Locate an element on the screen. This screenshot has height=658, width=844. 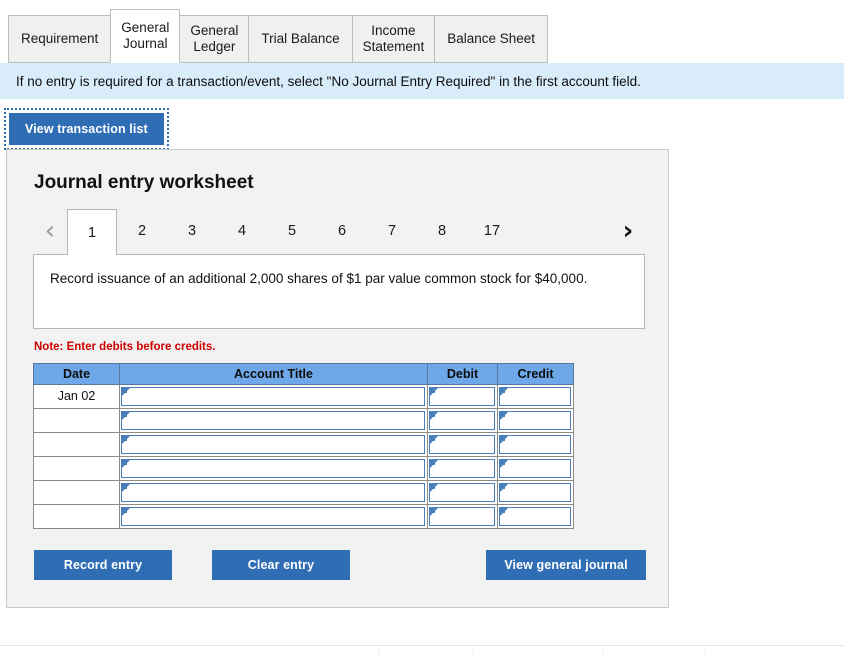
record-entry-button: Record entry is located at coordinates (103, 565).